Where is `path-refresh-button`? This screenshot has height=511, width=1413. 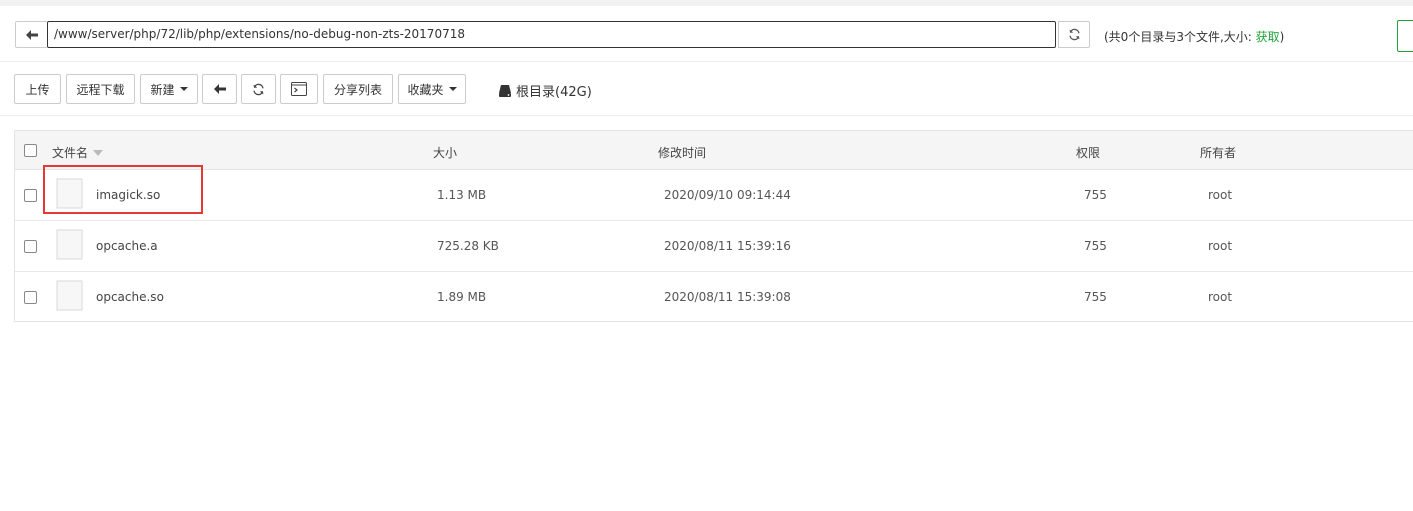
path-refresh-button is located at coordinates (1074, 34).